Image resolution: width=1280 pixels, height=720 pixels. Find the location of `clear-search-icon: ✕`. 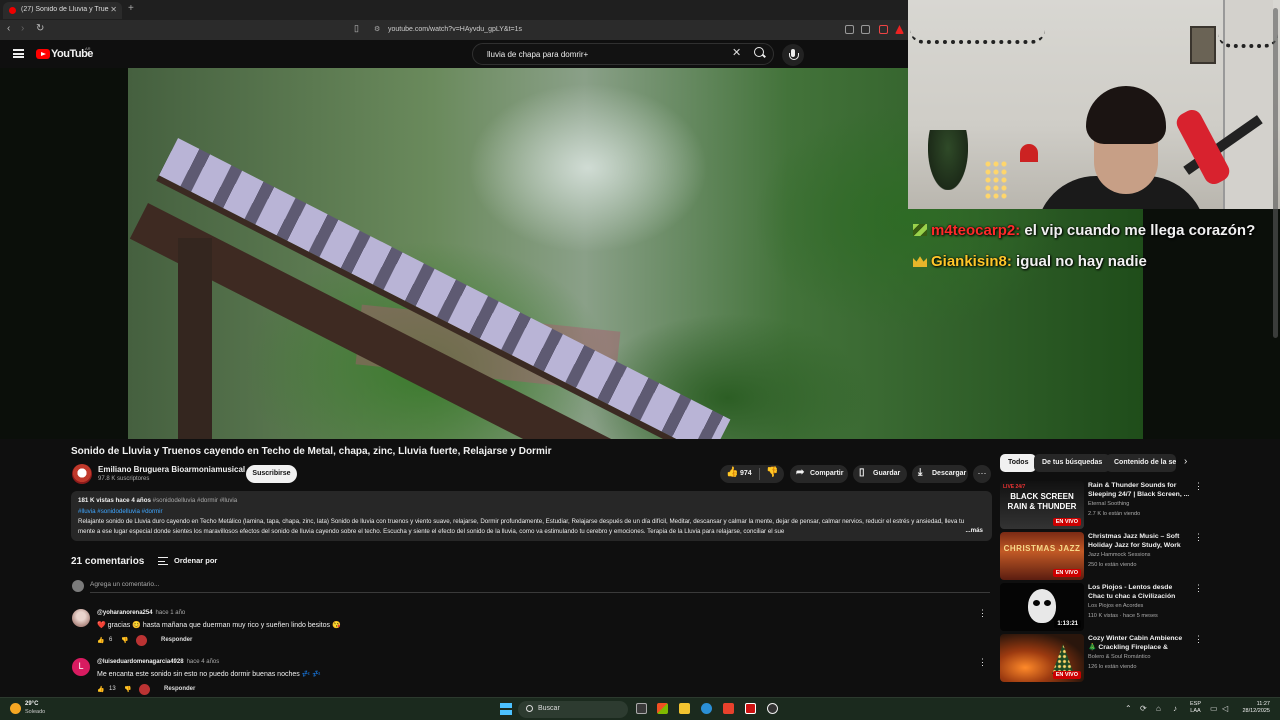

clear-search-icon: ✕ is located at coordinates (736, 52).